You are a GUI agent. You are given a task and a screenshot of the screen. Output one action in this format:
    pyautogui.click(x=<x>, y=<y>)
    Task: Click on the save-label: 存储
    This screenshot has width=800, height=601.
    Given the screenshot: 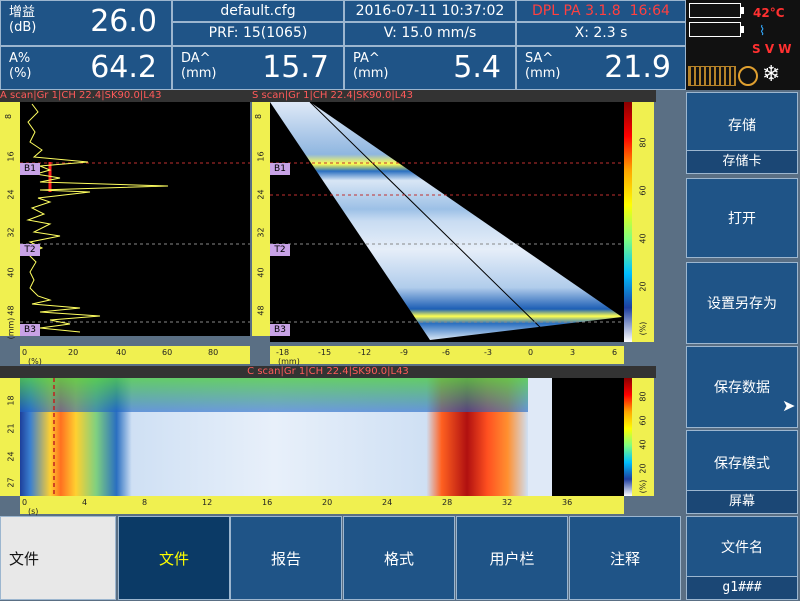 What is the action you would take?
    pyautogui.click(x=742, y=126)
    